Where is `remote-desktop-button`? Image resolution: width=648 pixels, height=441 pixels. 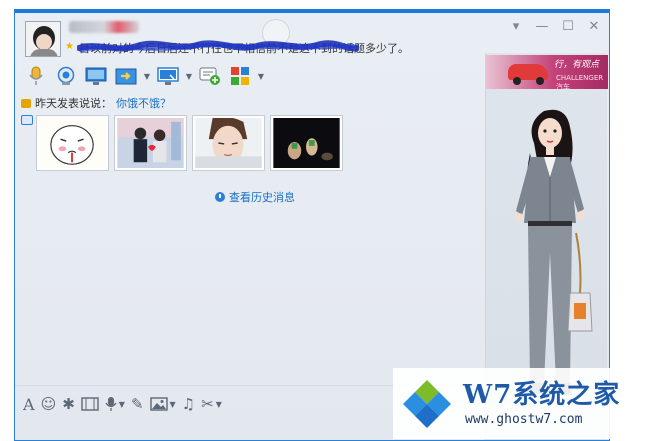
remote-desktop-button is located at coordinates (96, 76).